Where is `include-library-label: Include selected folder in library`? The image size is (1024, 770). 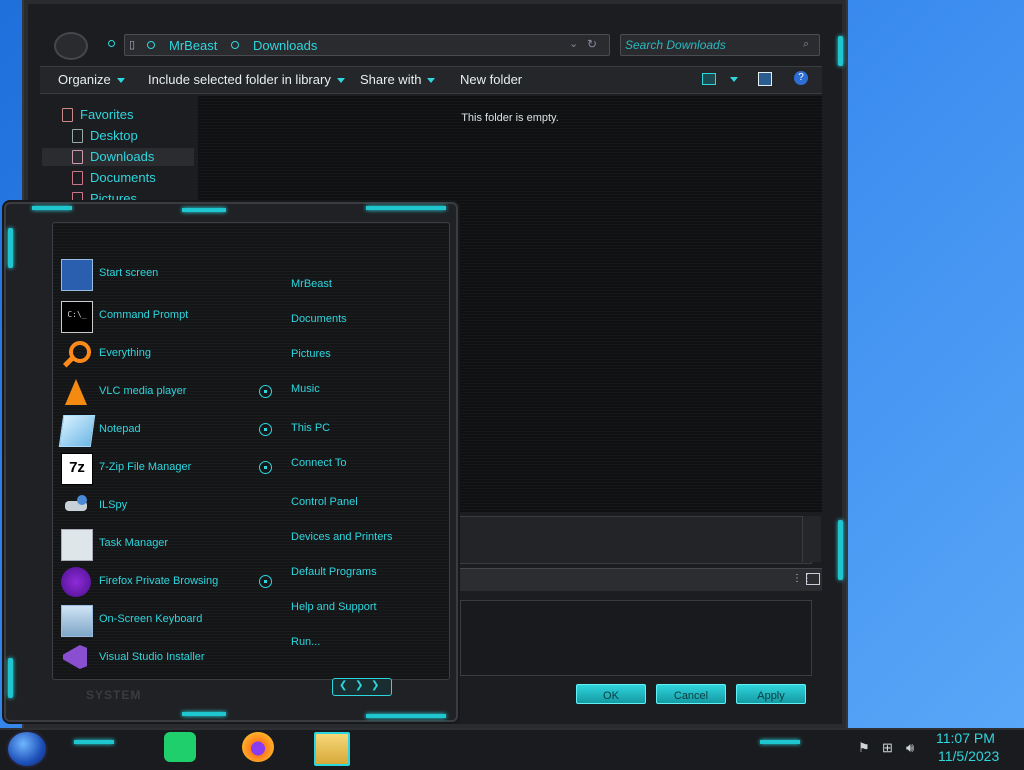 include-library-label: Include selected folder in library is located at coordinates (239, 79).